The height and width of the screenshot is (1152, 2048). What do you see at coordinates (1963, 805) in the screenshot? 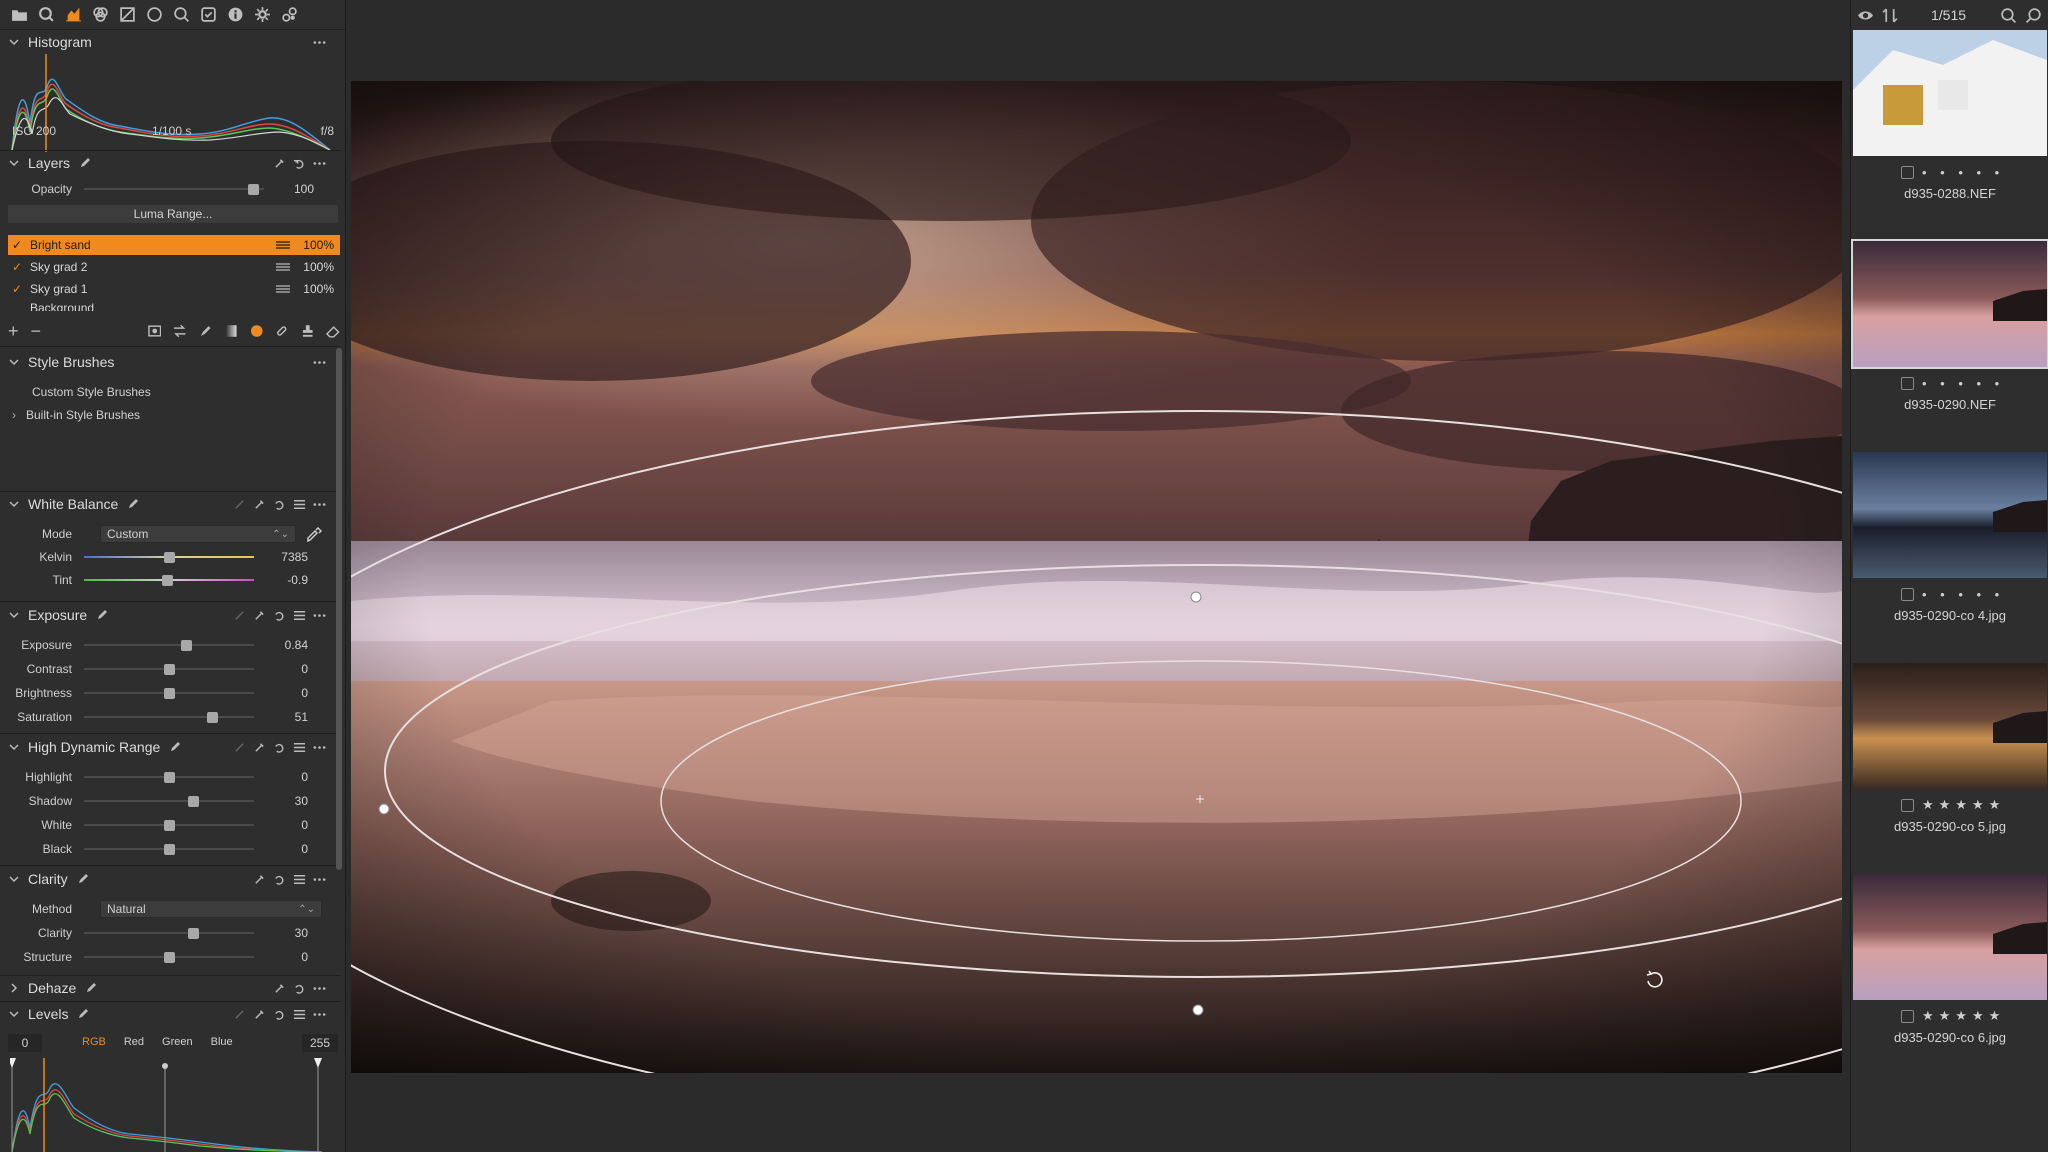
I see `rating-stars: ★★★★★` at bounding box center [1963, 805].